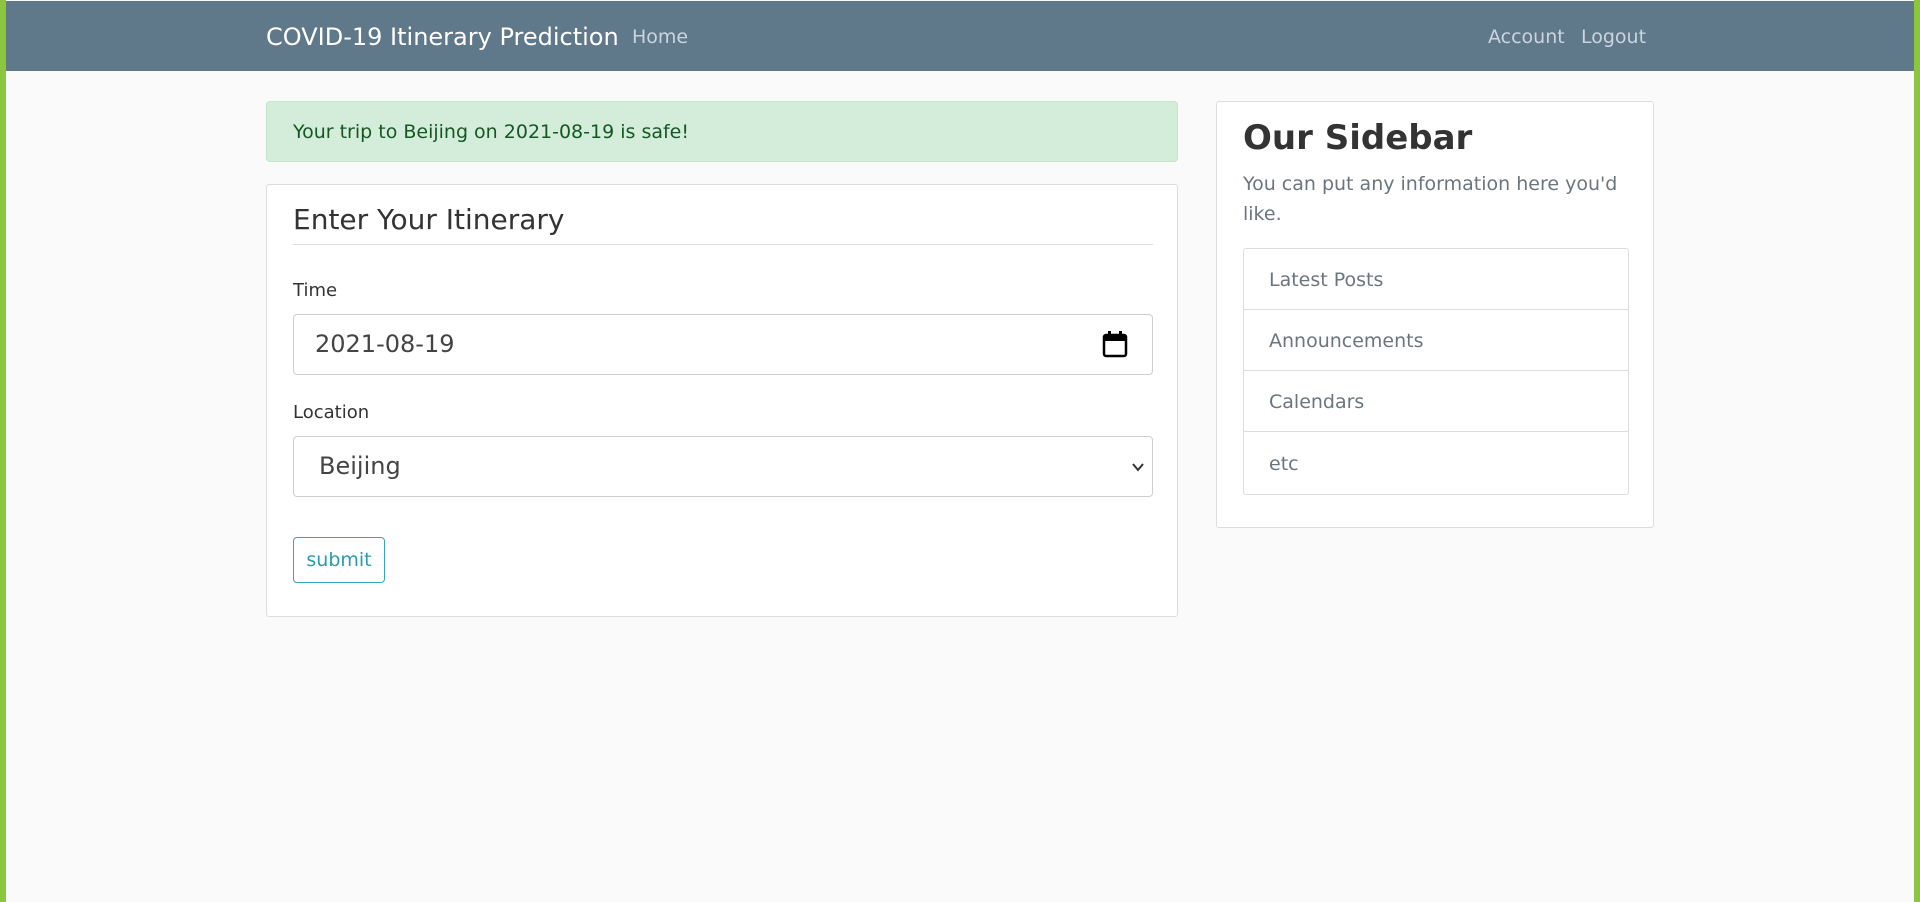 Image resolution: width=1920 pixels, height=902 pixels. I want to click on location-label: Location, so click(331, 412).